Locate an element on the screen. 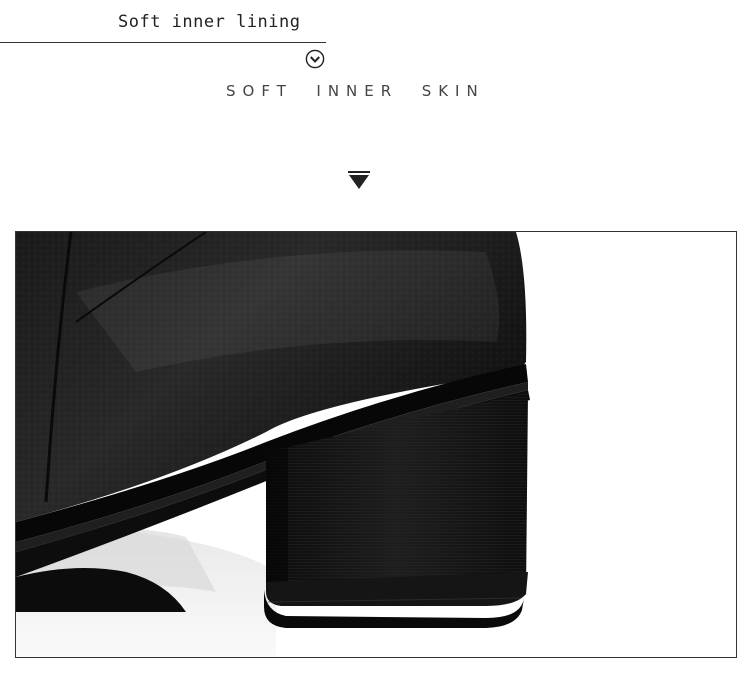  triangle-down-icon is located at coordinates (359, 180).